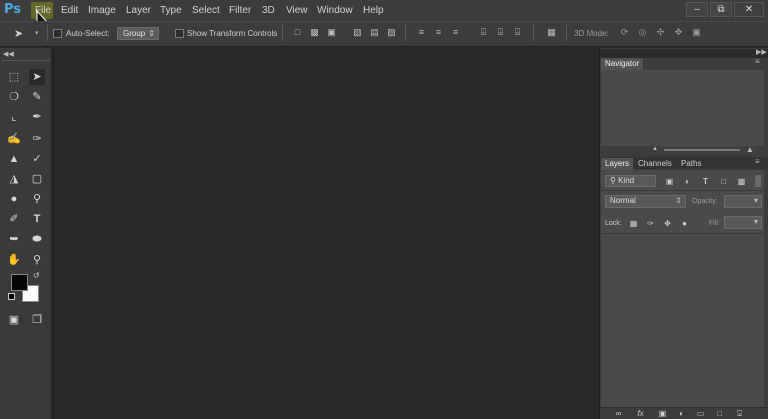  Describe the element at coordinates (19, 282) in the screenshot. I see `foreground-color-swatch` at that location.